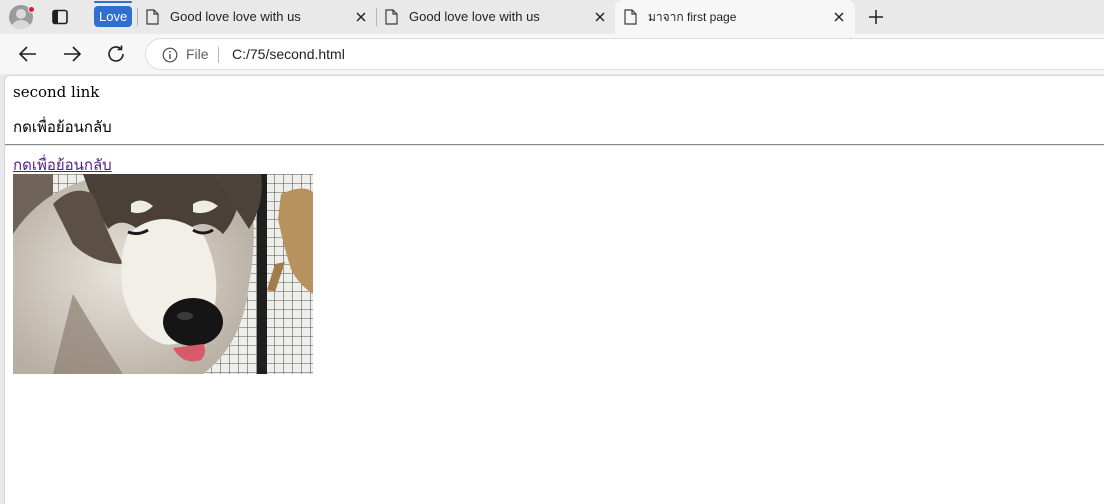 The height and width of the screenshot is (504, 1104). I want to click on scheme-label: File, so click(197, 54).